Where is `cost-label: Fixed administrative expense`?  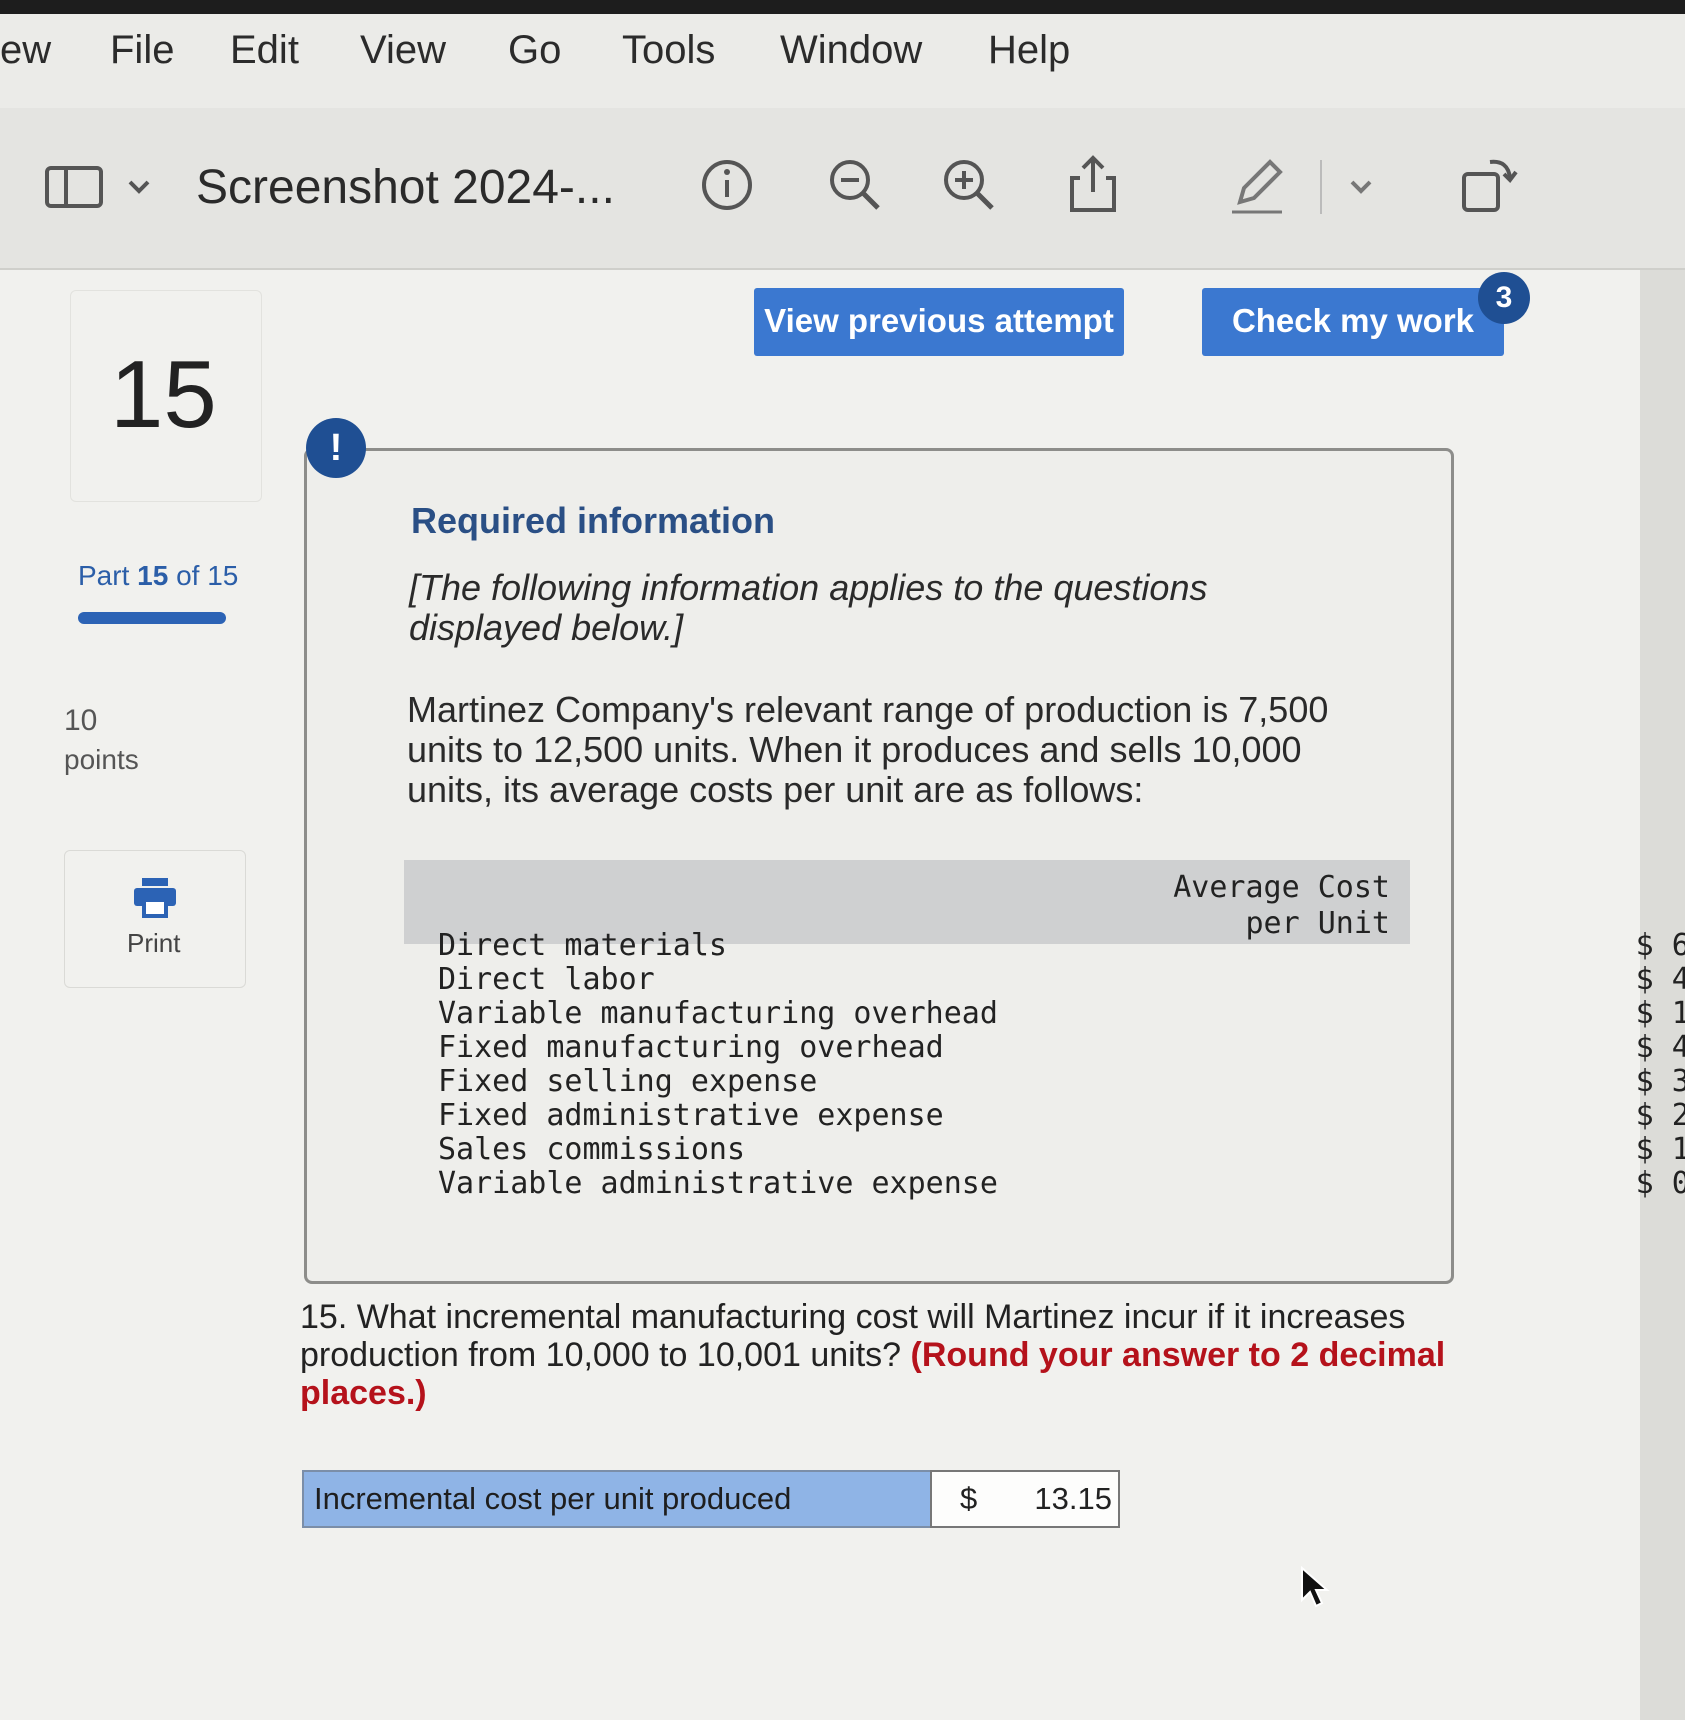
cost-label: Fixed administrative expense is located at coordinates (691, 1115).